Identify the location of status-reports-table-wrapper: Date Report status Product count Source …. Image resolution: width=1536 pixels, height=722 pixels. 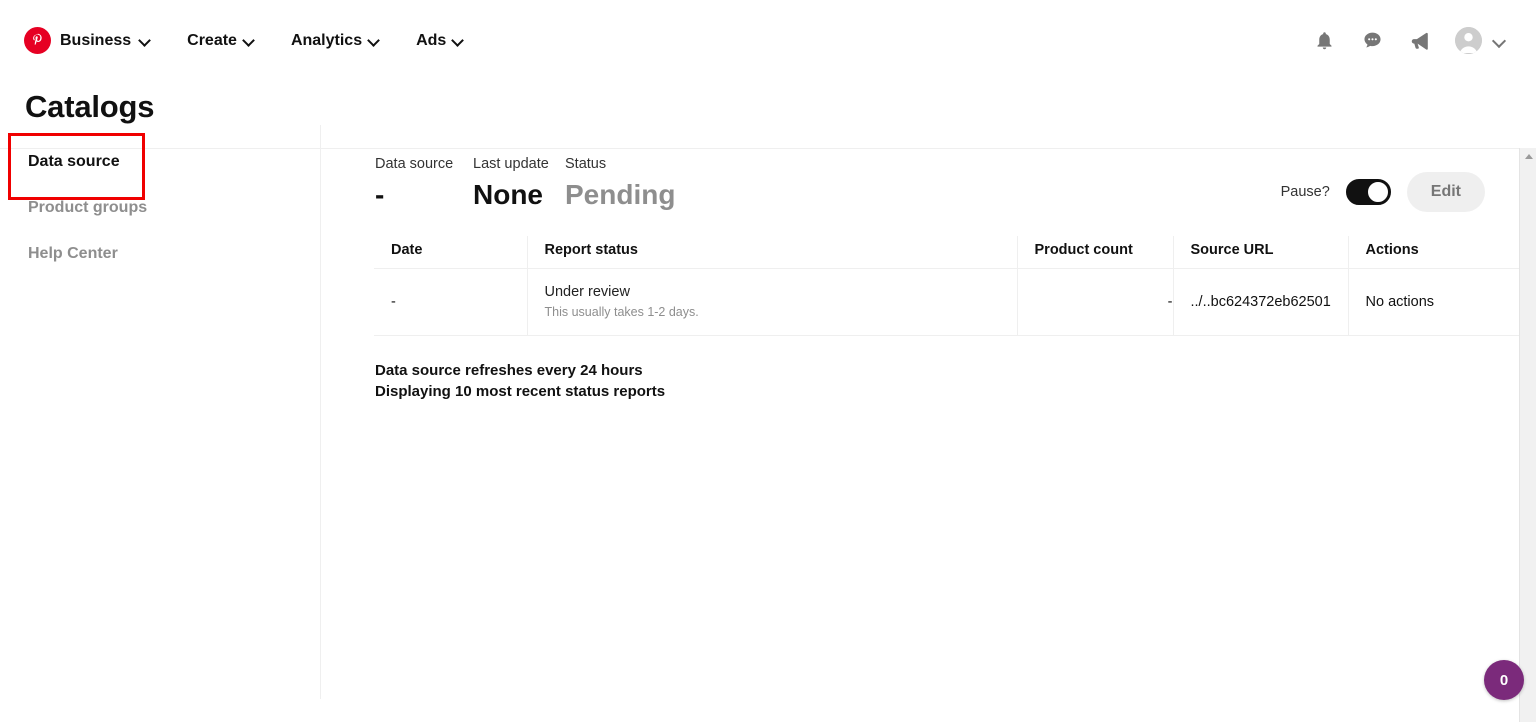
(954, 286).